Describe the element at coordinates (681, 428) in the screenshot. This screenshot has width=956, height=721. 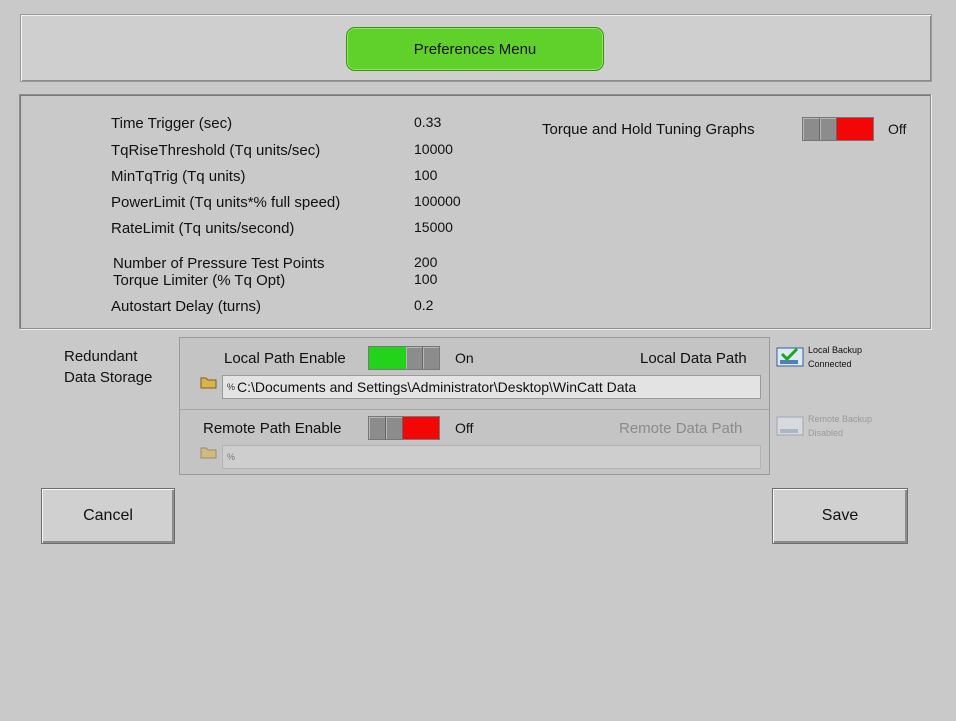
I see `remote-data-path-label: Remote Data Path` at that location.